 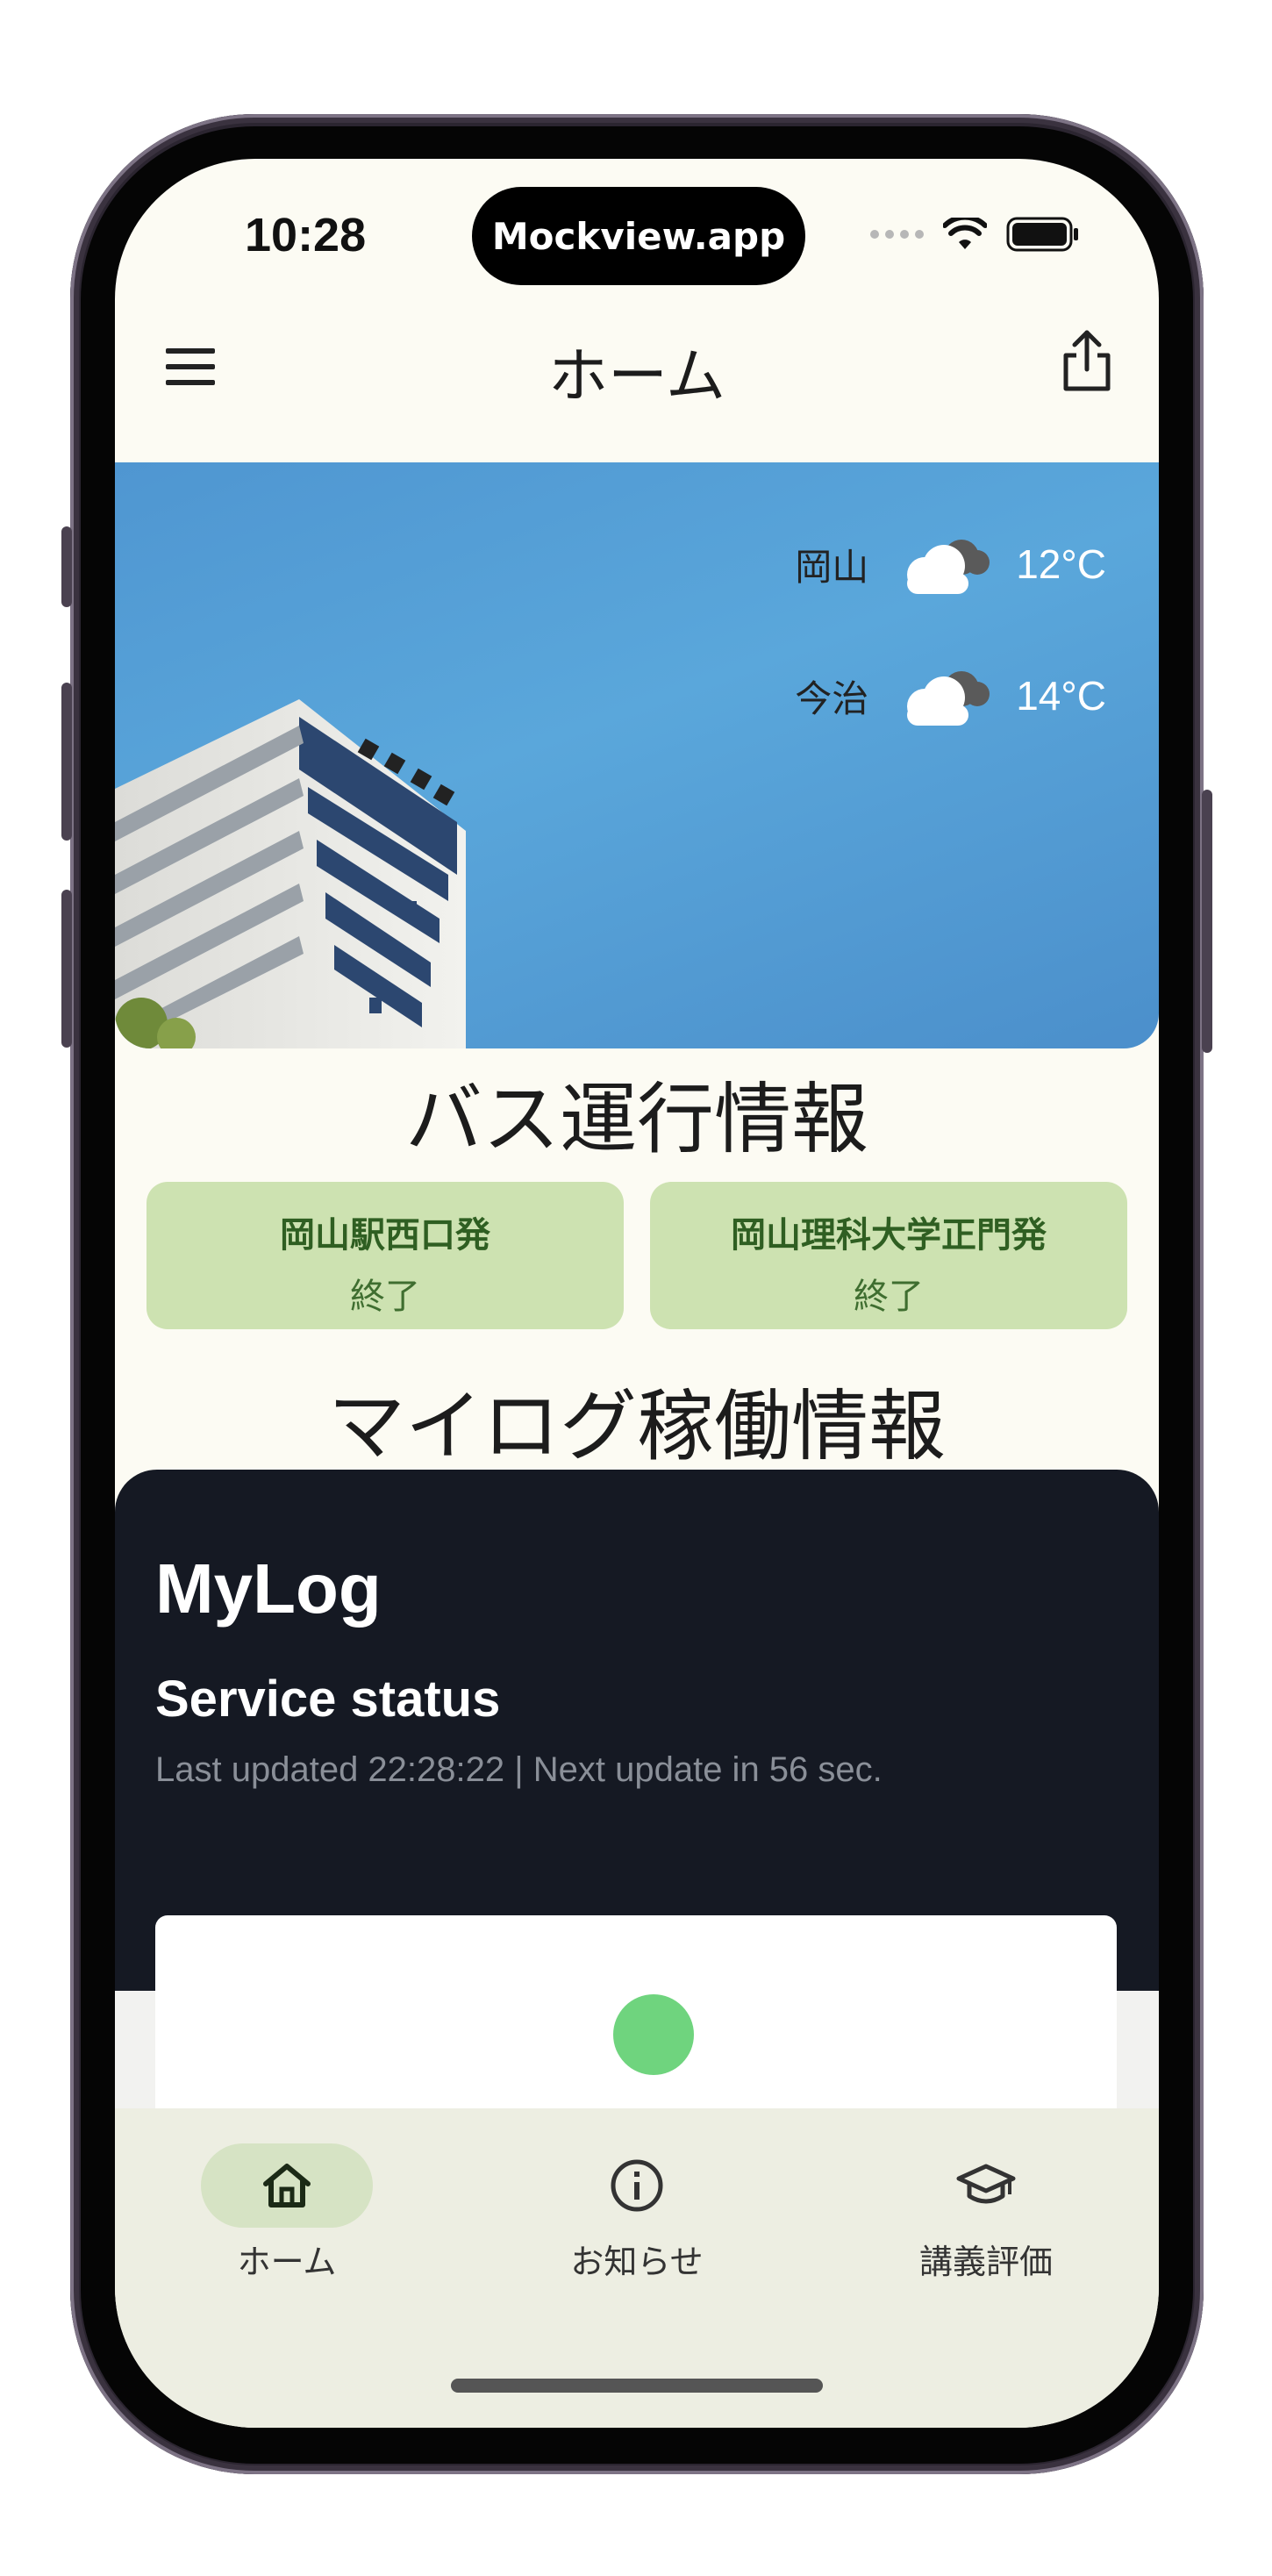 I want to click on graduation-cap-icon, so click(x=986, y=2184).